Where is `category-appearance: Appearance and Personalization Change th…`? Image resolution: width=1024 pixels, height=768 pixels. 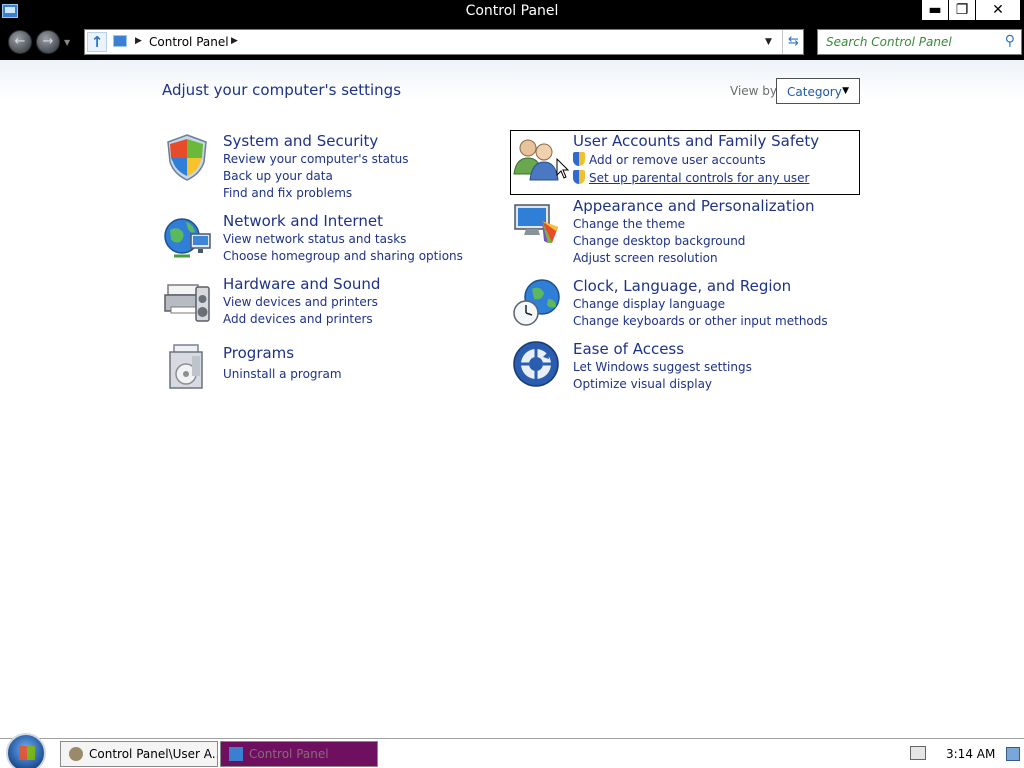
category-appearance: Appearance and Personalization Change th… is located at coordinates (682, 232).